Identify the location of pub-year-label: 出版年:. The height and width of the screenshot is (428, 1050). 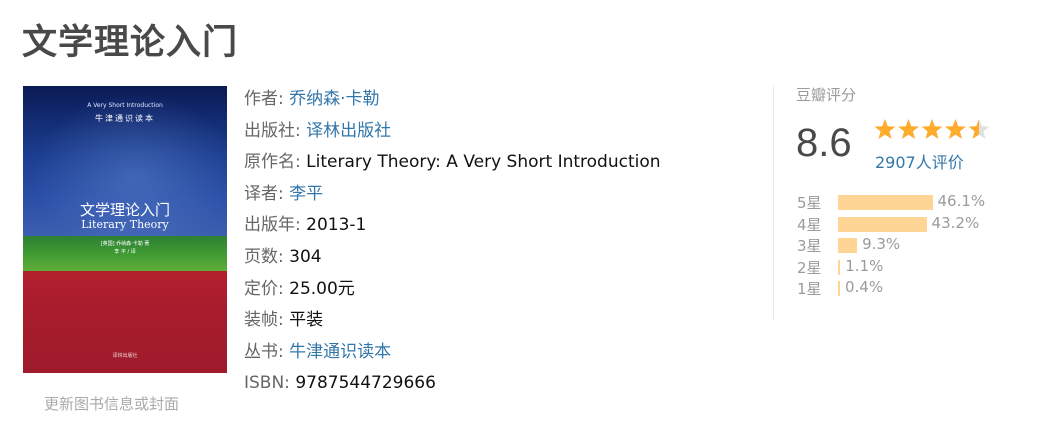
(272, 225).